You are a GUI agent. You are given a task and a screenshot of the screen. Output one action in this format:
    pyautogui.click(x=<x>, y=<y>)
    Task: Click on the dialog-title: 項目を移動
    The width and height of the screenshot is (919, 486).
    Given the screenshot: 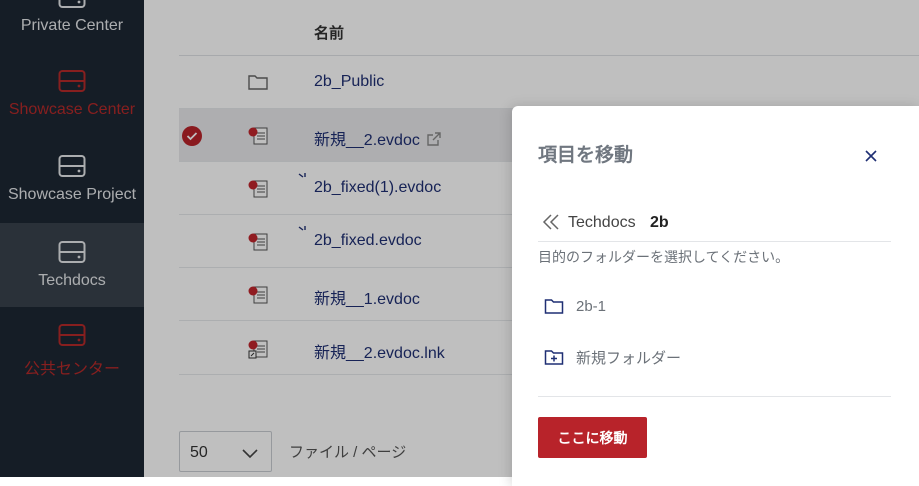 What is the action you would take?
    pyautogui.click(x=586, y=155)
    